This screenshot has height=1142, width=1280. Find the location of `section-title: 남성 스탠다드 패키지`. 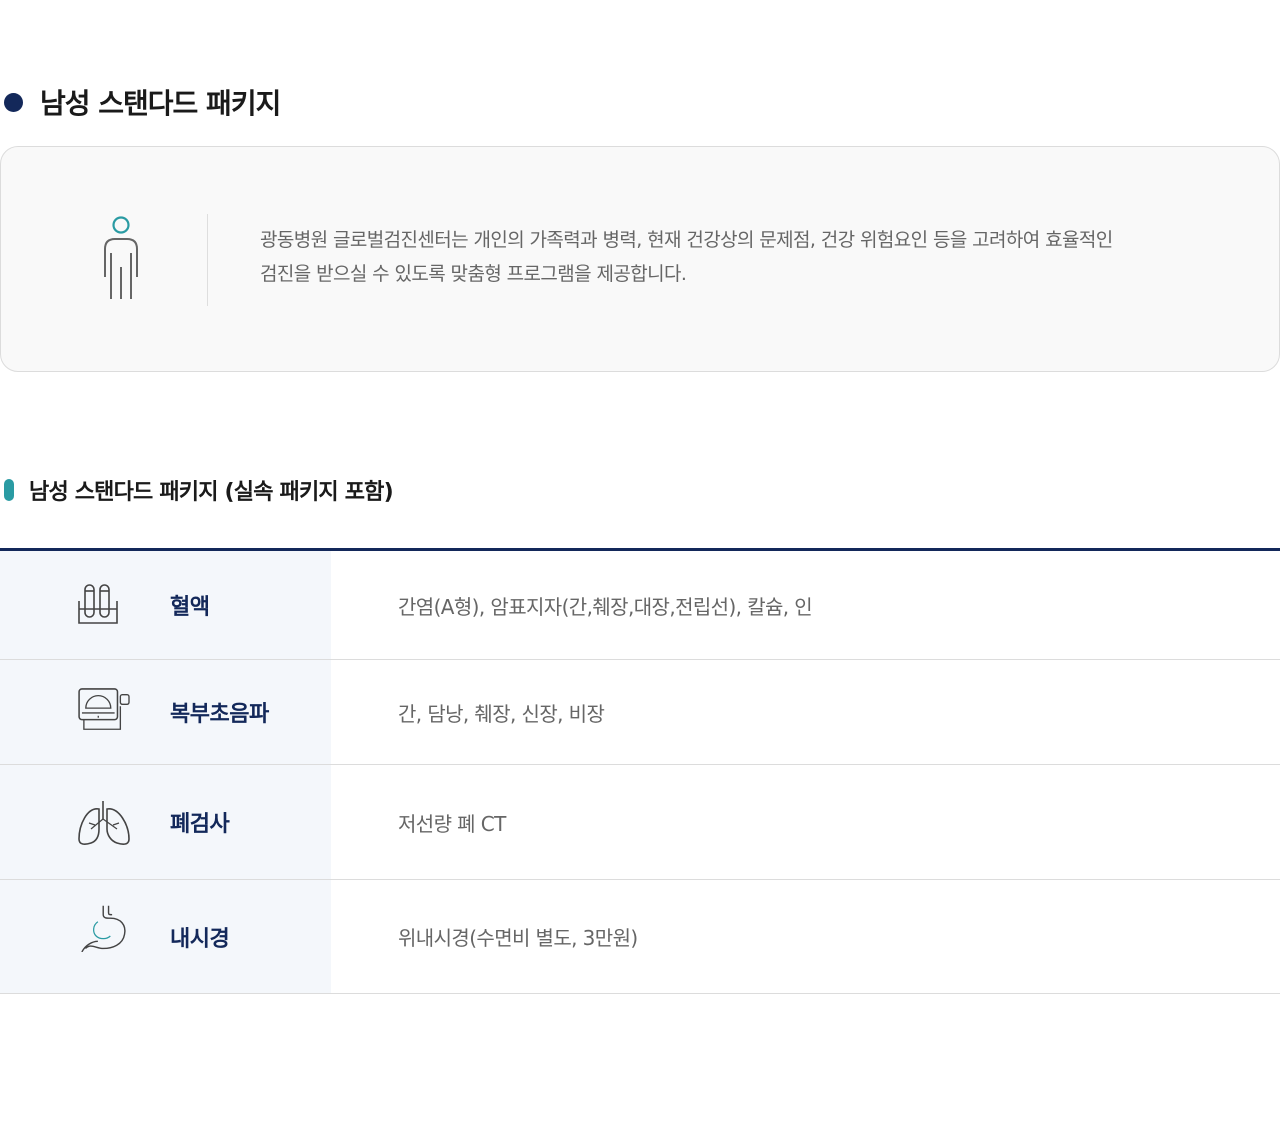

section-title: 남성 스탠다드 패키지 is located at coordinates (160, 103).